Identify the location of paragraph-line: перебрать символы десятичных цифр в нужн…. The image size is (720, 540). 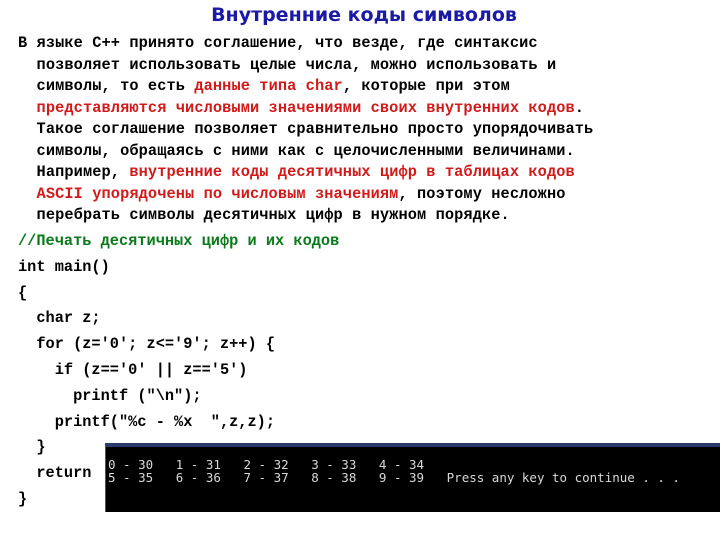
(368, 216).